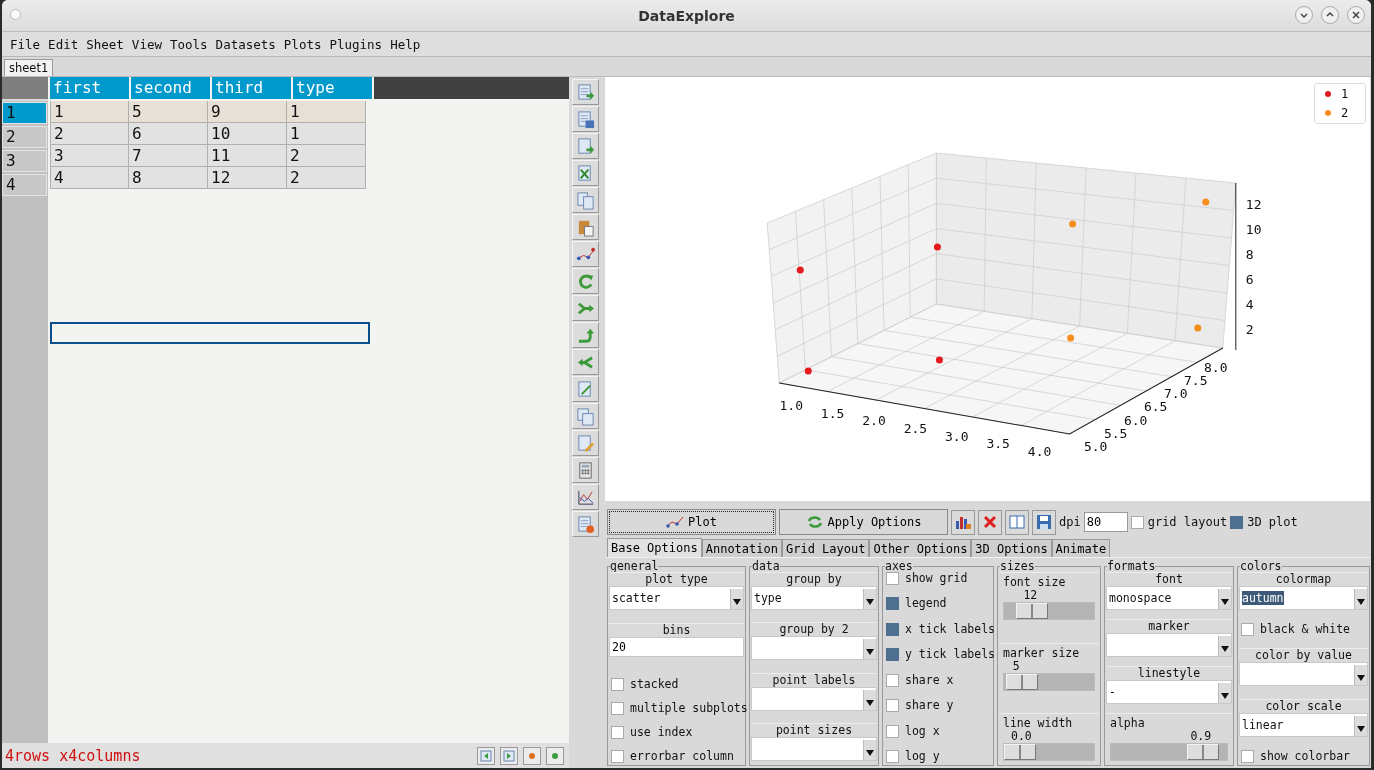 This screenshot has height=770, width=1374. Describe the element at coordinates (24, 113) in the screenshot. I see `row-header: 1` at that location.